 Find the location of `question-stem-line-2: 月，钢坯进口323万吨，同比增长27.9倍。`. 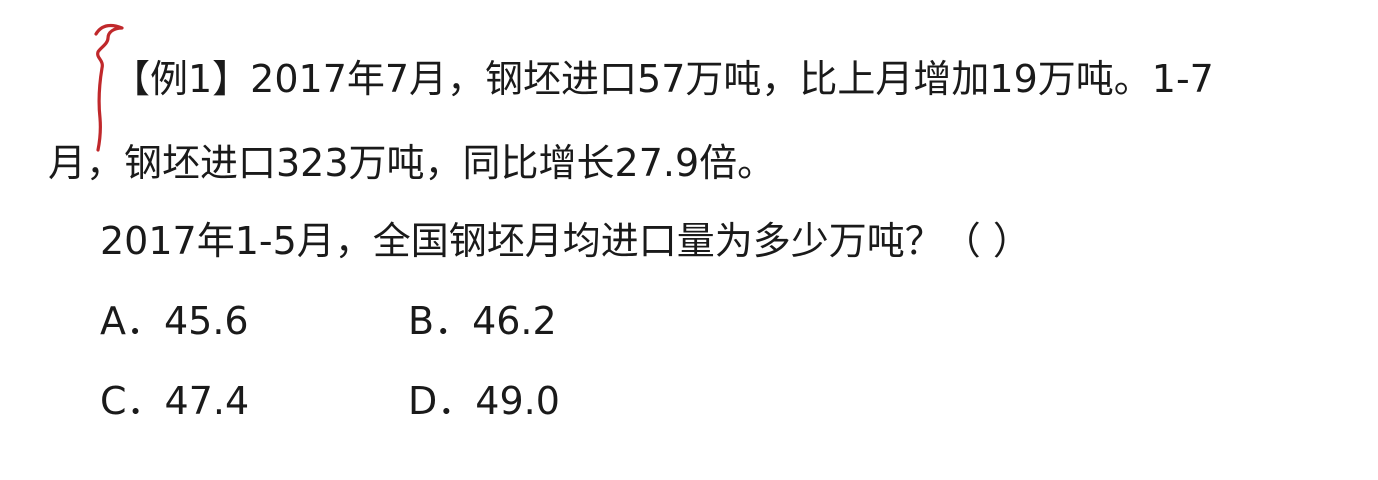

question-stem-line-2: 月，钢坯进口323万吨，同比增长27.9倍。 is located at coordinates (412, 163).